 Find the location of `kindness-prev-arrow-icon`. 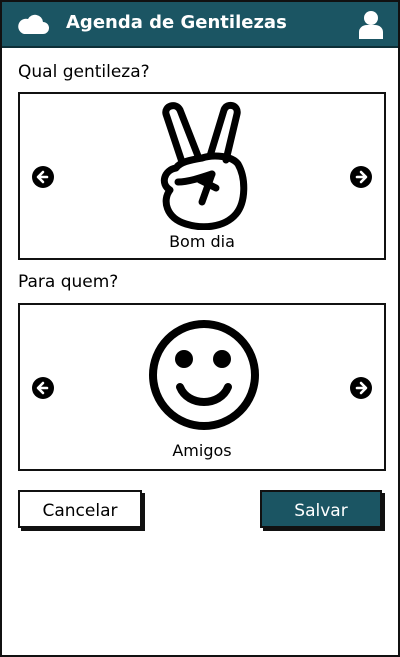

kindness-prev-arrow-icon is located at coordinates (43, 177).